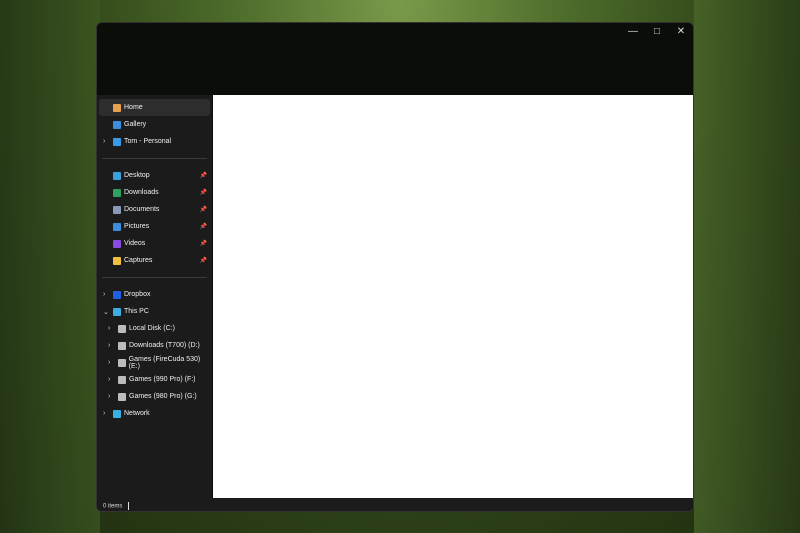  What do you see at coordinates (747, 266) in the screenshot?
I see `wallpaper-right` at bounding box center [747, 266].